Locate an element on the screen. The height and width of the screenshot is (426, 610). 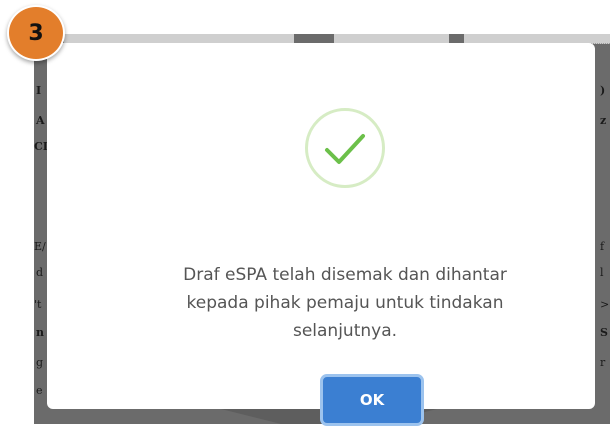
document-text-fragment: CI is located at coordinates (41, 146).